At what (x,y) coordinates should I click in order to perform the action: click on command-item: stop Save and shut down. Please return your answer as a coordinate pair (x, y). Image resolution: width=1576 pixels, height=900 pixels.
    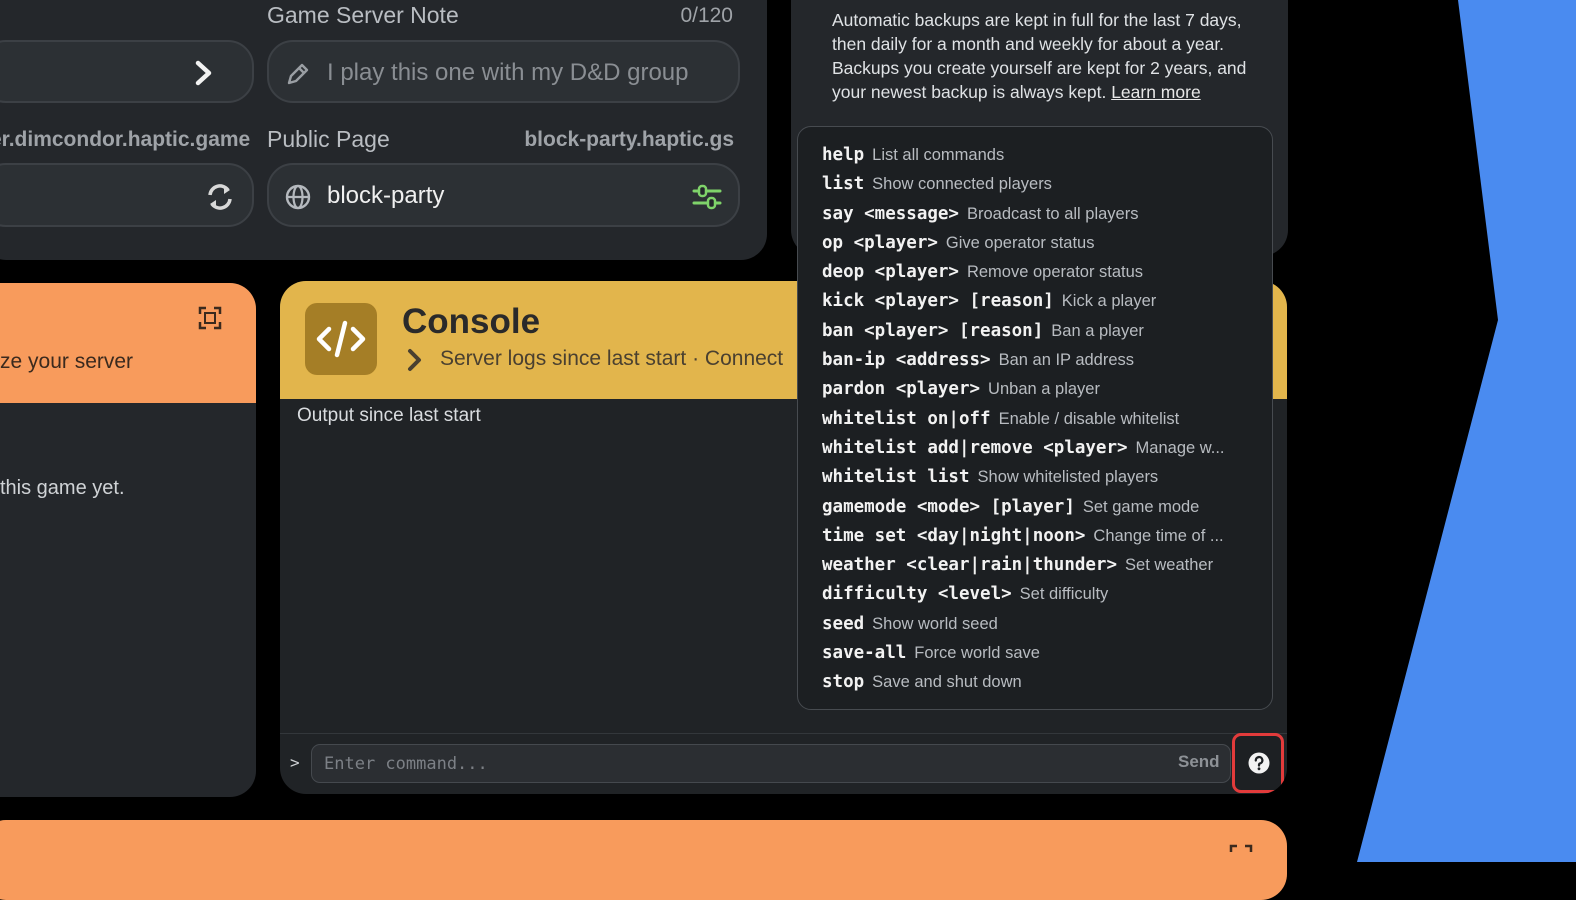
    Looking at the image, I should click on (1034, 686).